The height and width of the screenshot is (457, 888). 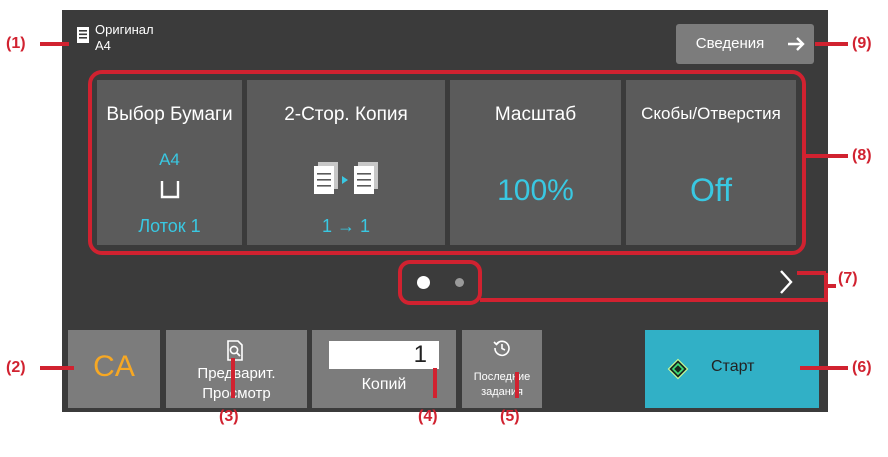 I want to click on callout-9: (9), so click(x=862, y=43).